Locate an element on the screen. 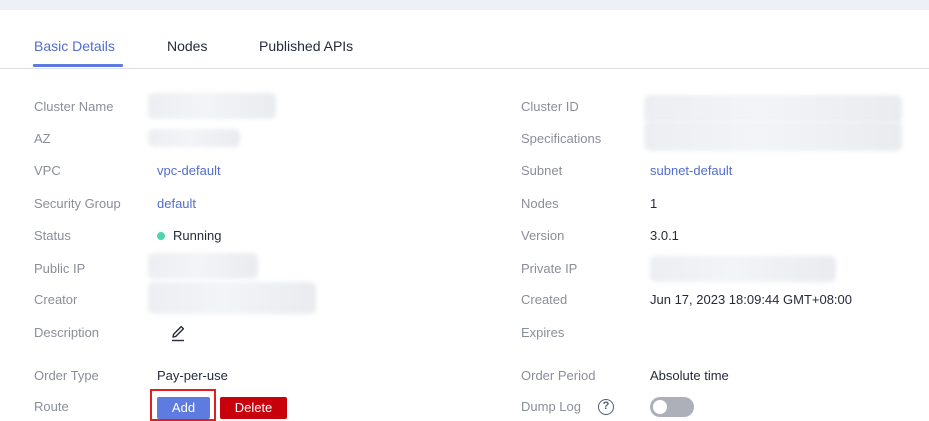 This screenshot has height=421, width=929. cluster-id-label: Cluster ID is located at coordinates (550, 106).